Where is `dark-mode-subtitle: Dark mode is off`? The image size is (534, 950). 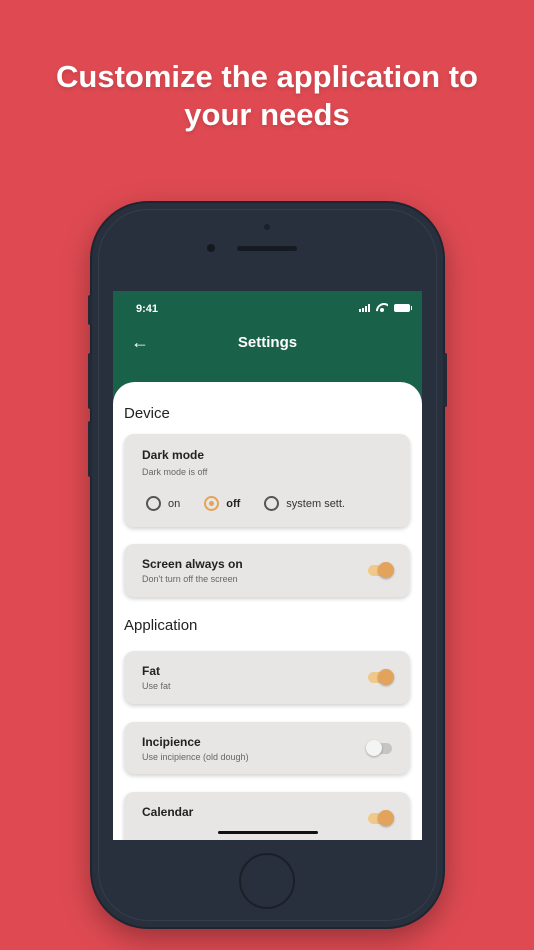
dark-mode-subtitle: Dark mode is off is located at coordinates (175, 472).